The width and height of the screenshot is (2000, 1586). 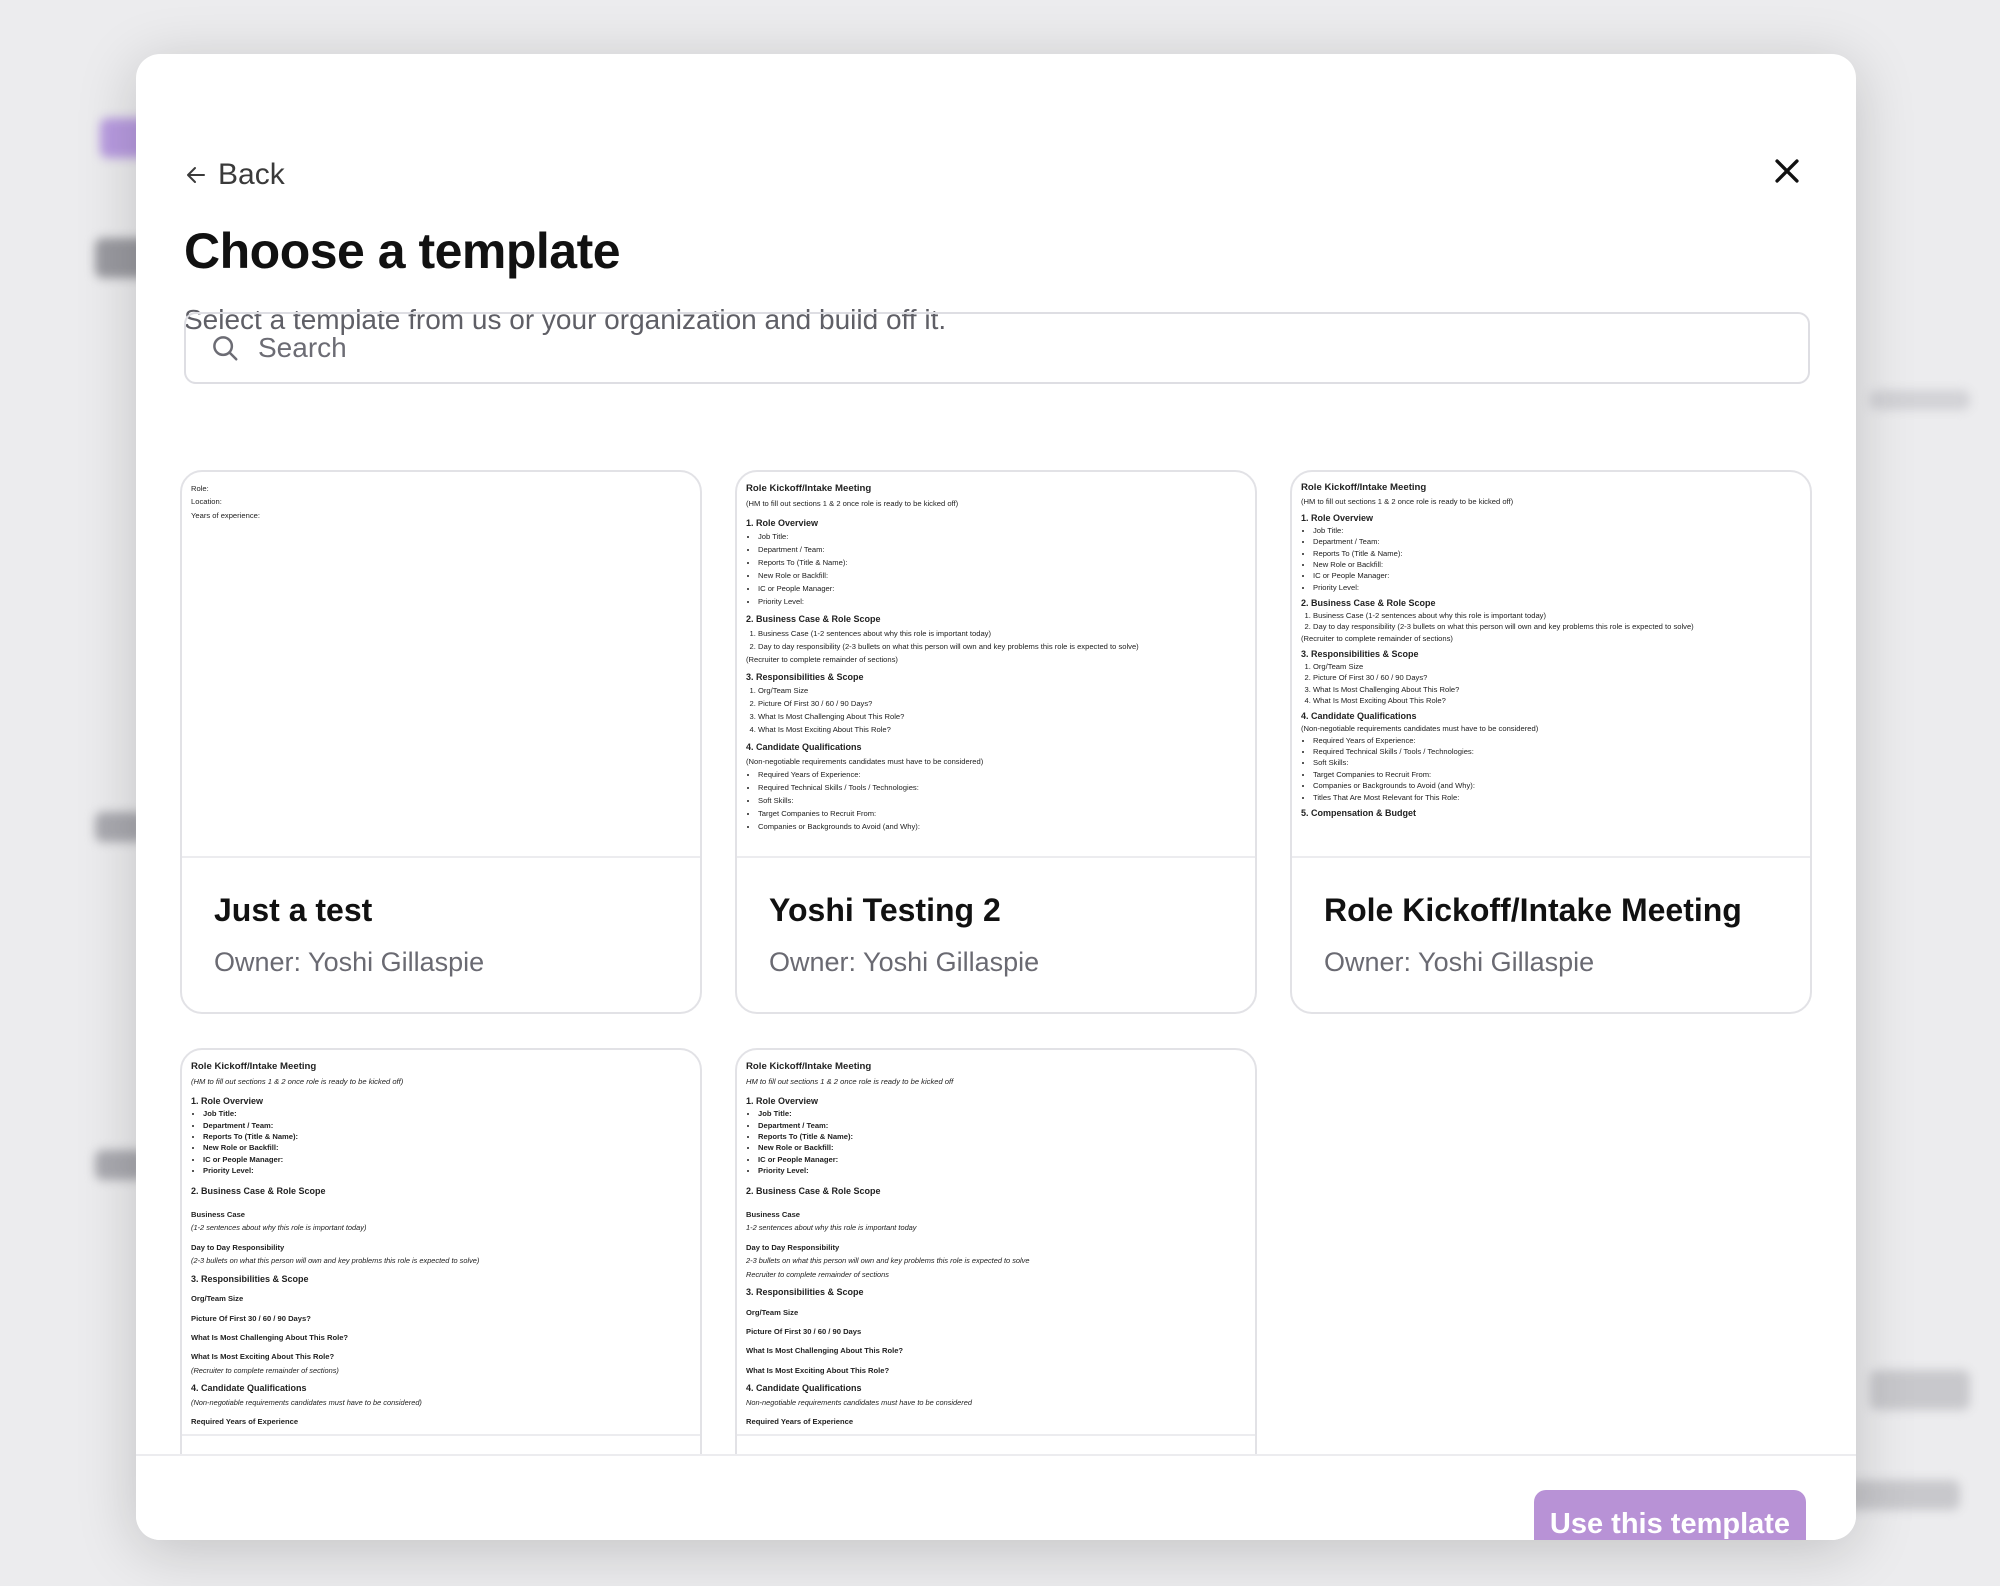 I want to click on card-title: Just a test, so click(x=293, y=910).